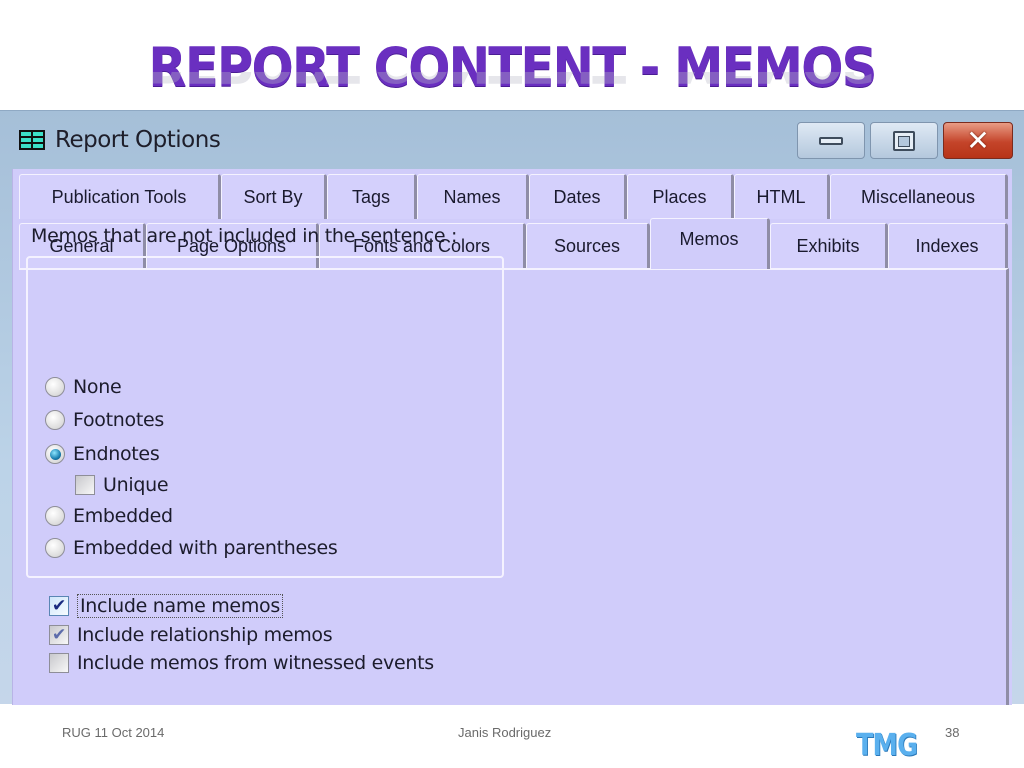 The width and height of the screenshot is (1024, 768). I want to click on checkbox-label: Unique, so click(136, 485).